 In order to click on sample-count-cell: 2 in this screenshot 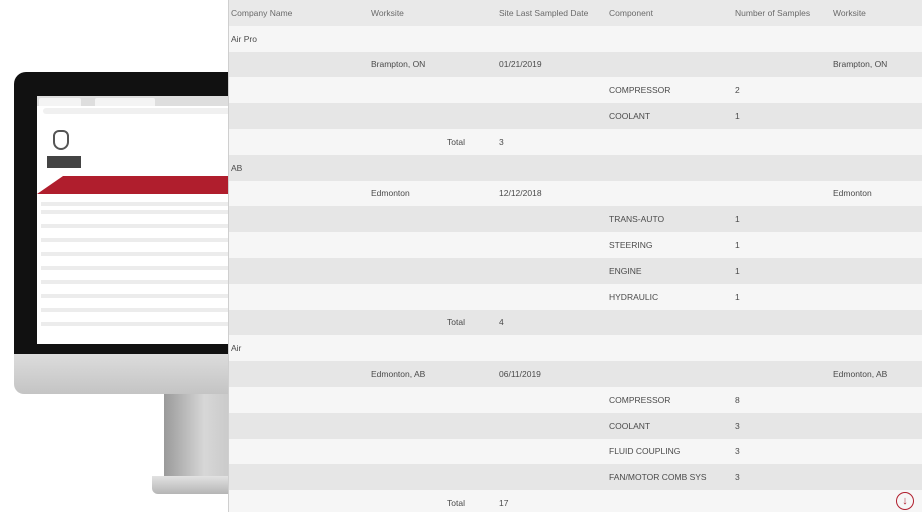, I will do `click(737, 90)`.